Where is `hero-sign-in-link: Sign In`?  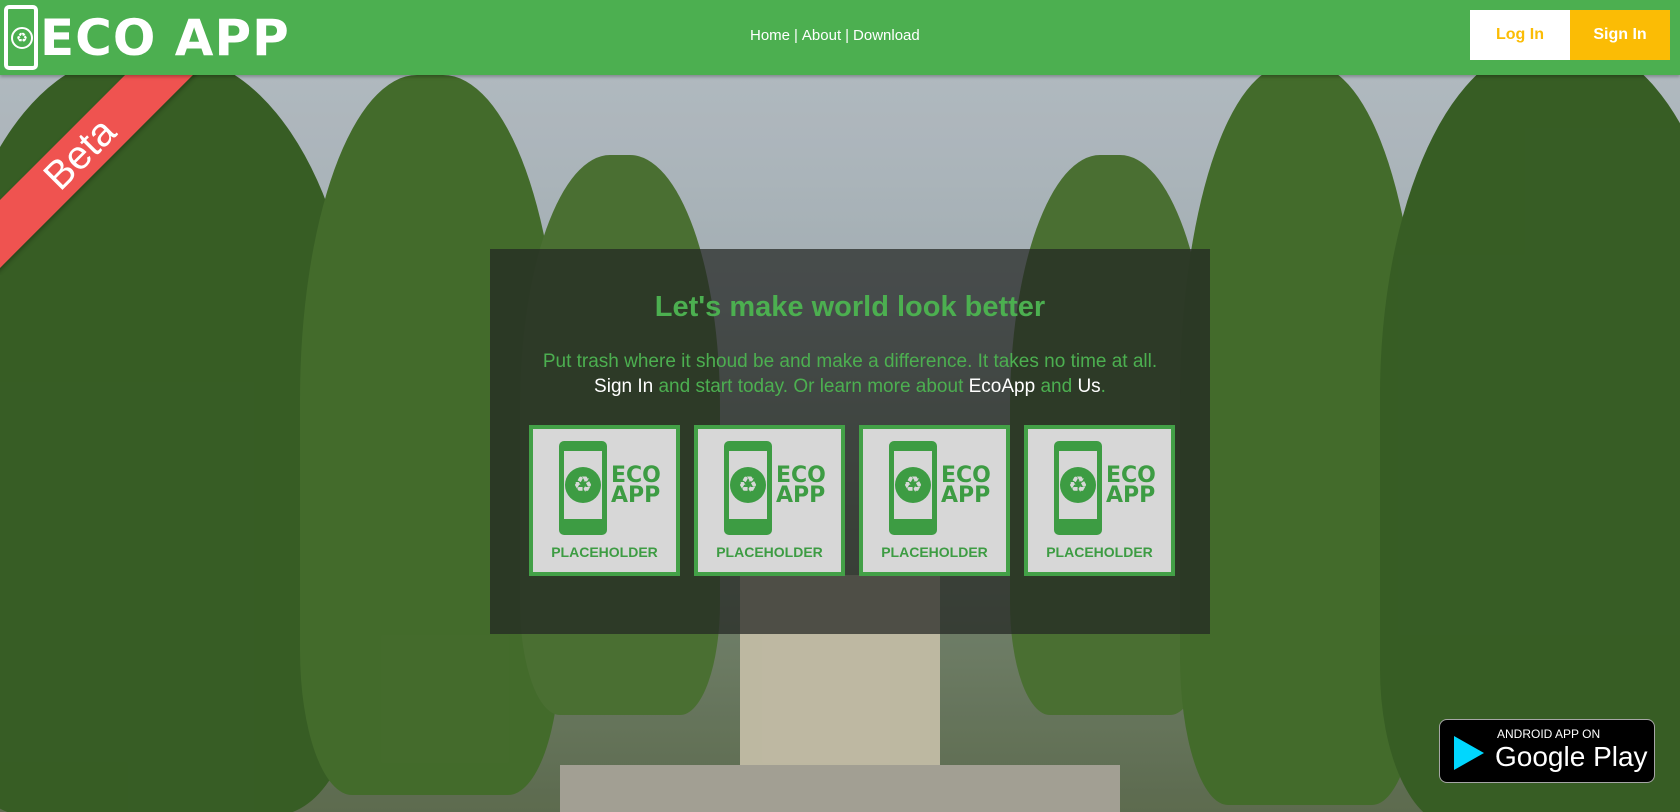
hero-sign-in-link: Sign In is located at coordinates (623, 386).